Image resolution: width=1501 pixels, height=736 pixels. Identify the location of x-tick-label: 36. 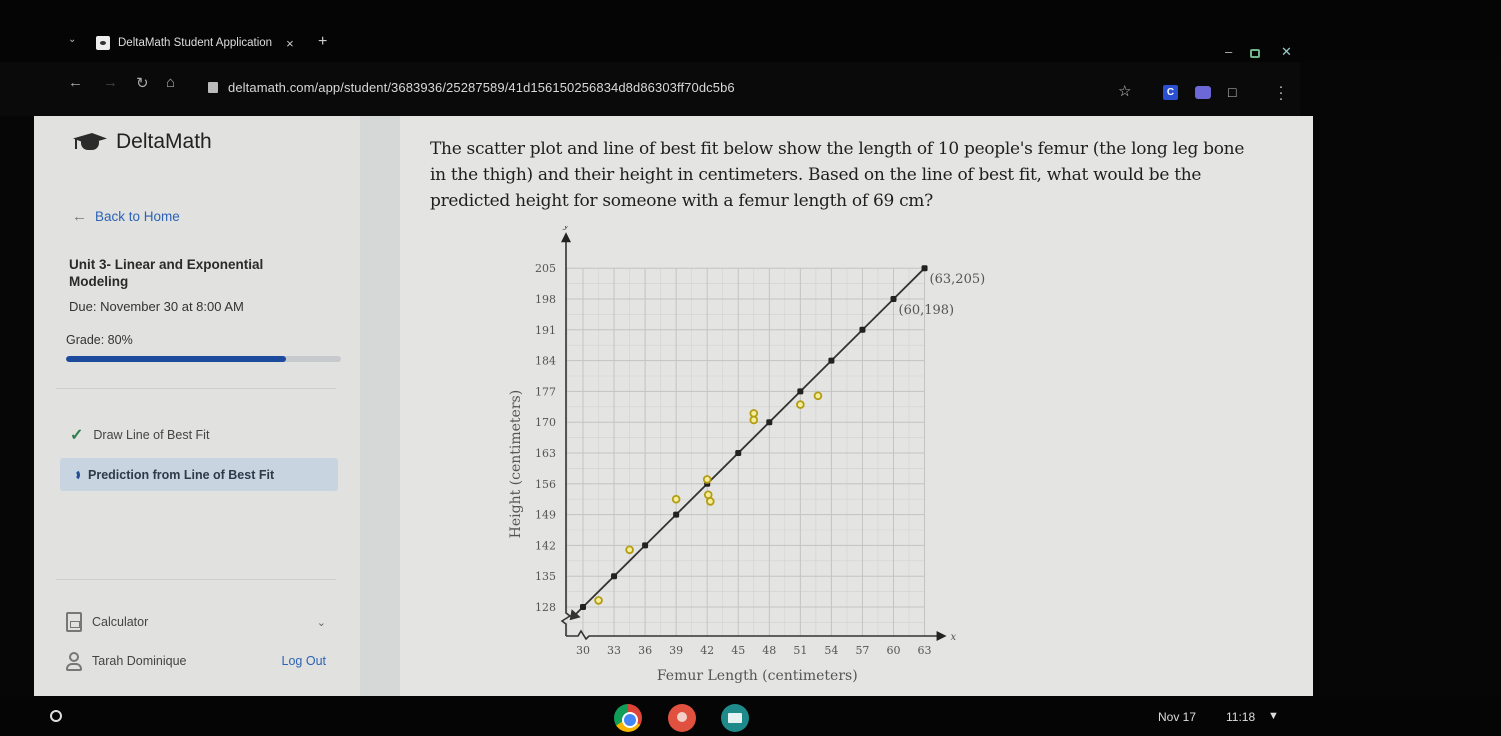
(645, 650).